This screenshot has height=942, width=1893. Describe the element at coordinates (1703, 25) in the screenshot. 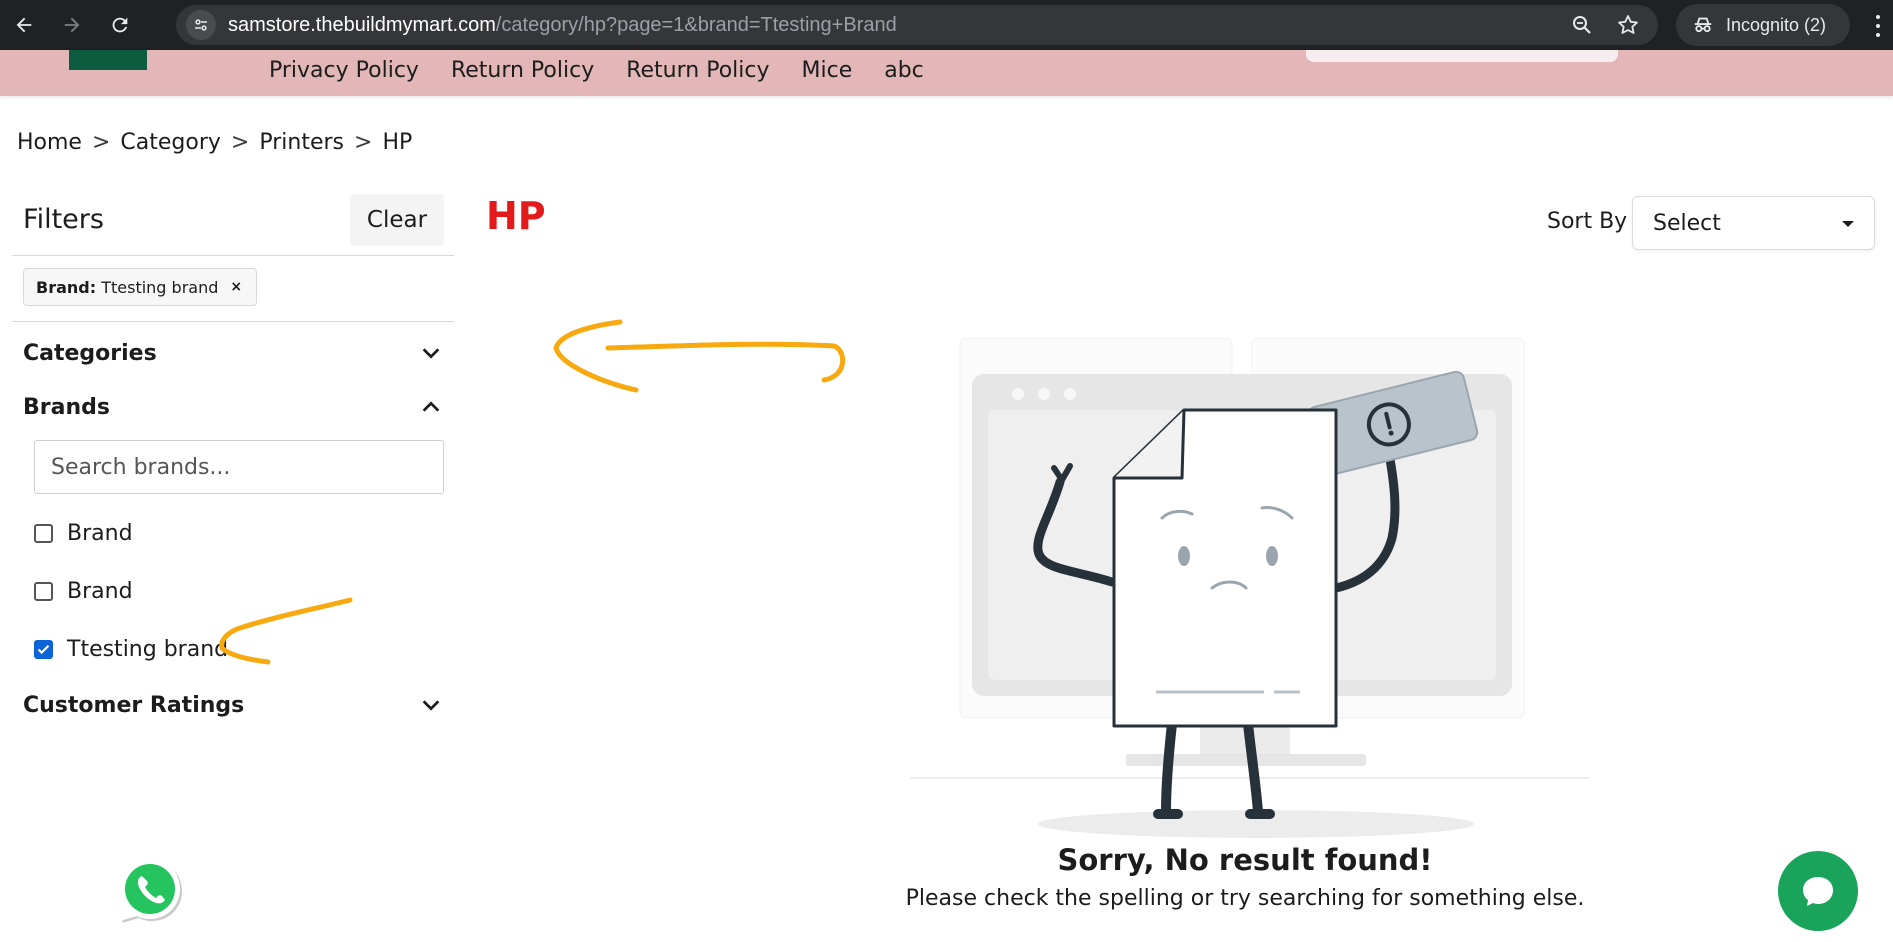

I see `incognito-icon` at that location.